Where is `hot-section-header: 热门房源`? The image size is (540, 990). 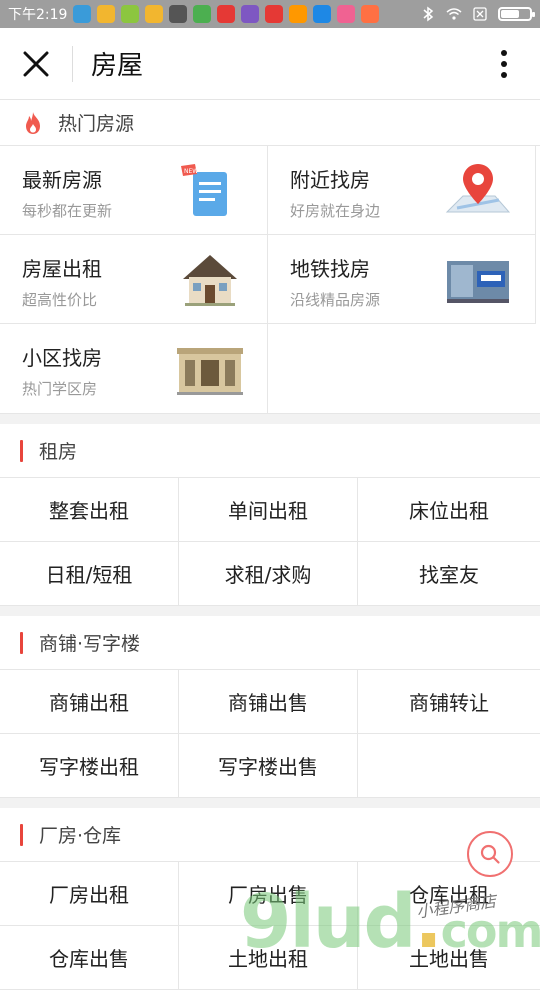
hot-section-header: 热门房源 is located at coordinates (270, 123).